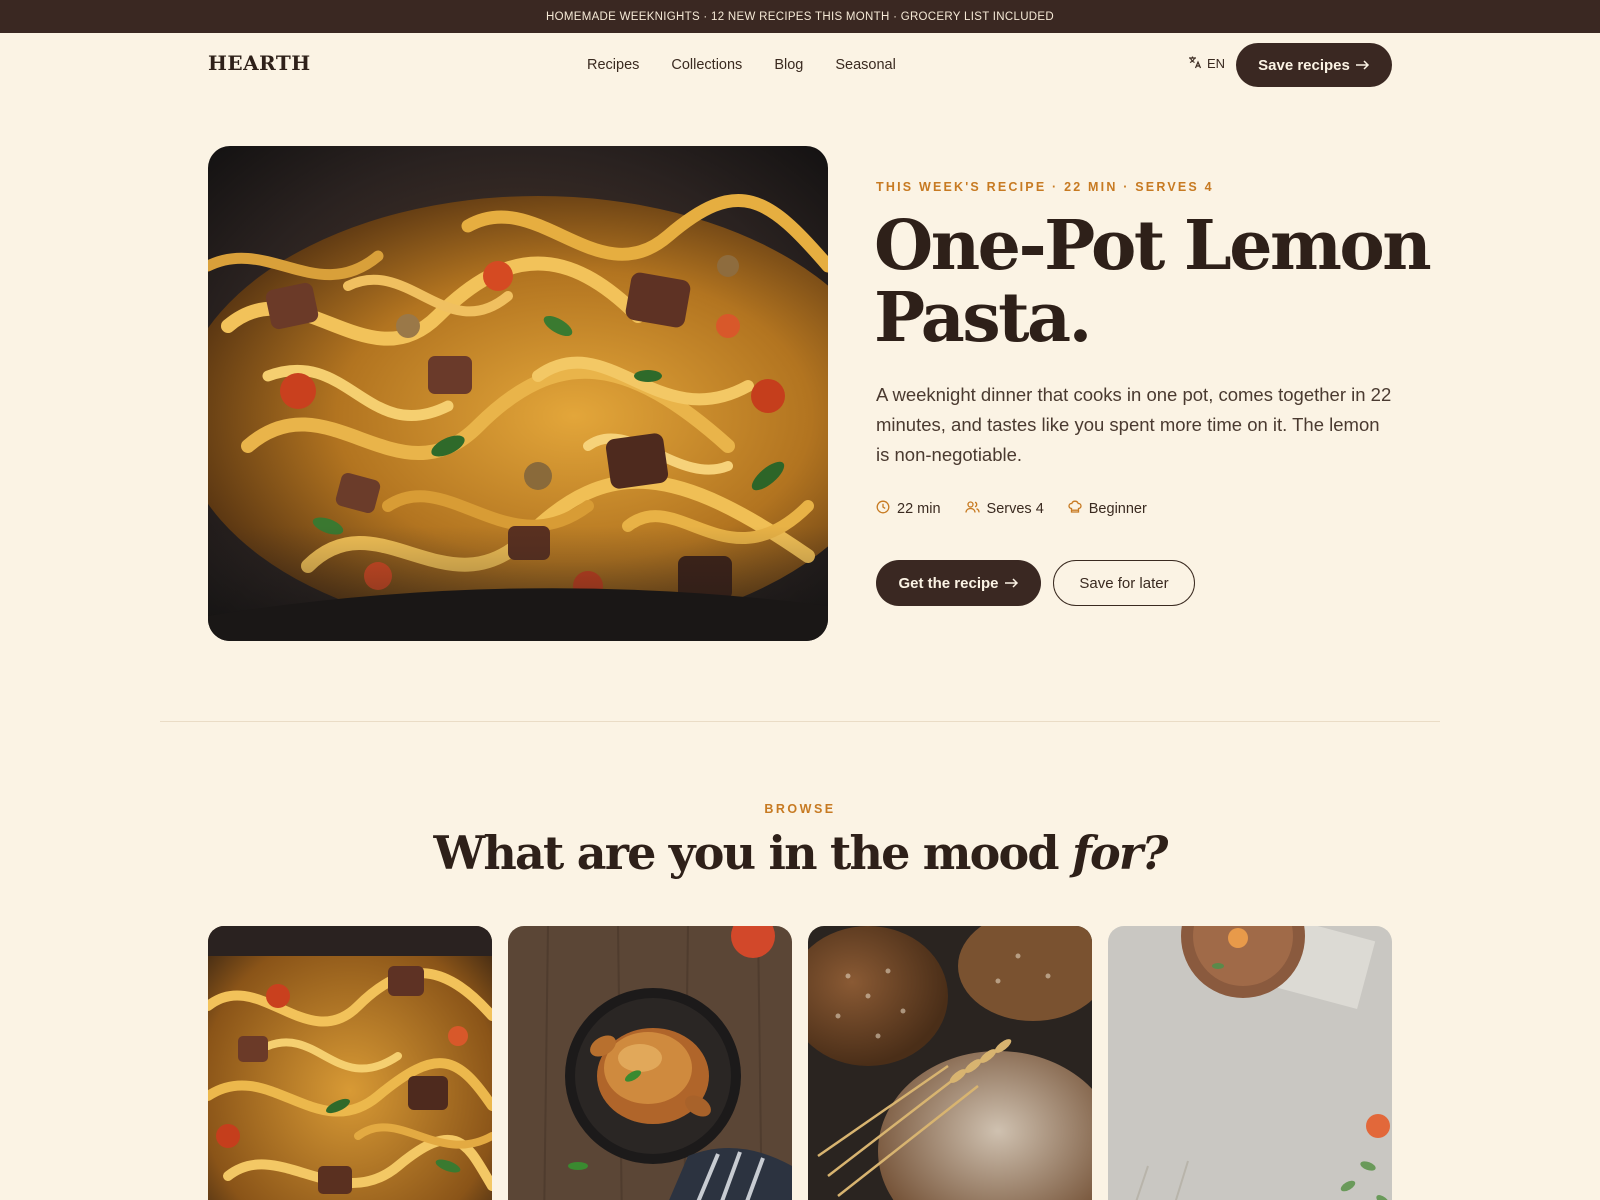  What do you see at coordinates (950, 1063) in the screenshot?
I see `category-card-bread` at bounding box center [950, 1063].